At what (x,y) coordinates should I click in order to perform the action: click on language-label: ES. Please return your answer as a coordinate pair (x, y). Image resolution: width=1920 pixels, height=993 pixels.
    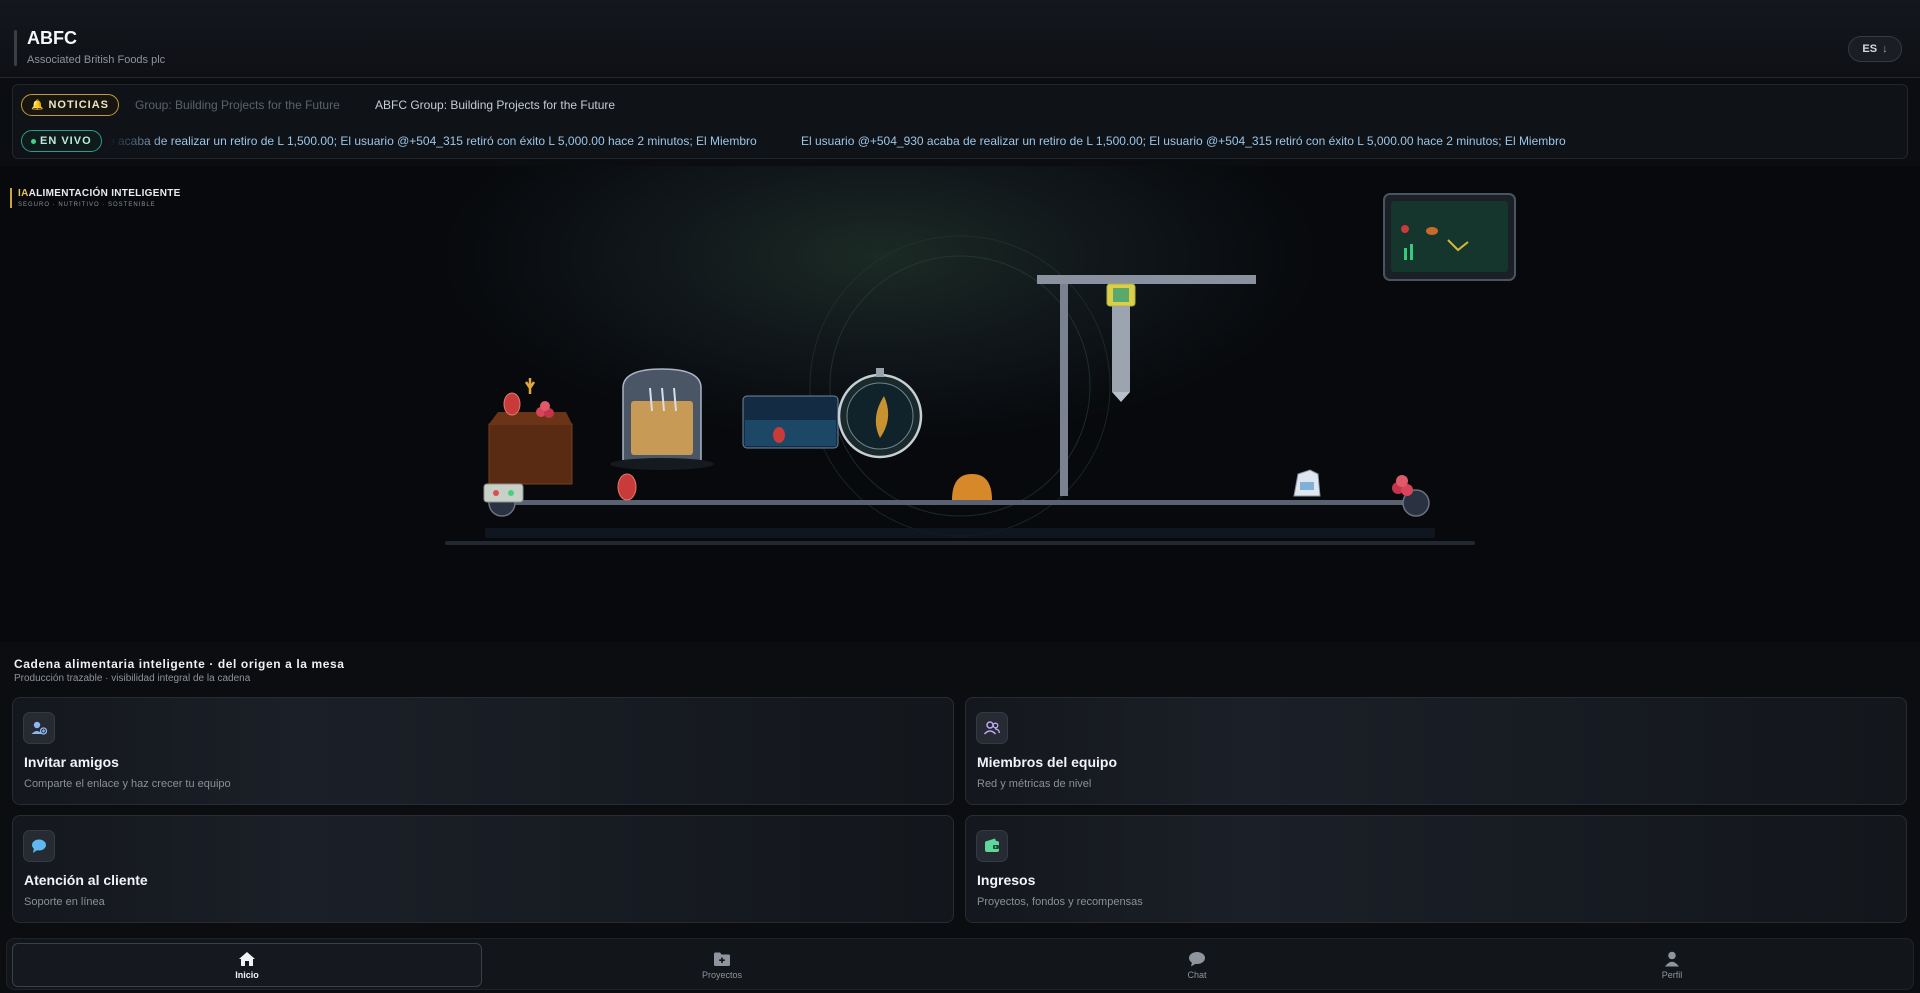
    Looking at the image, I should click on (1870, 49).